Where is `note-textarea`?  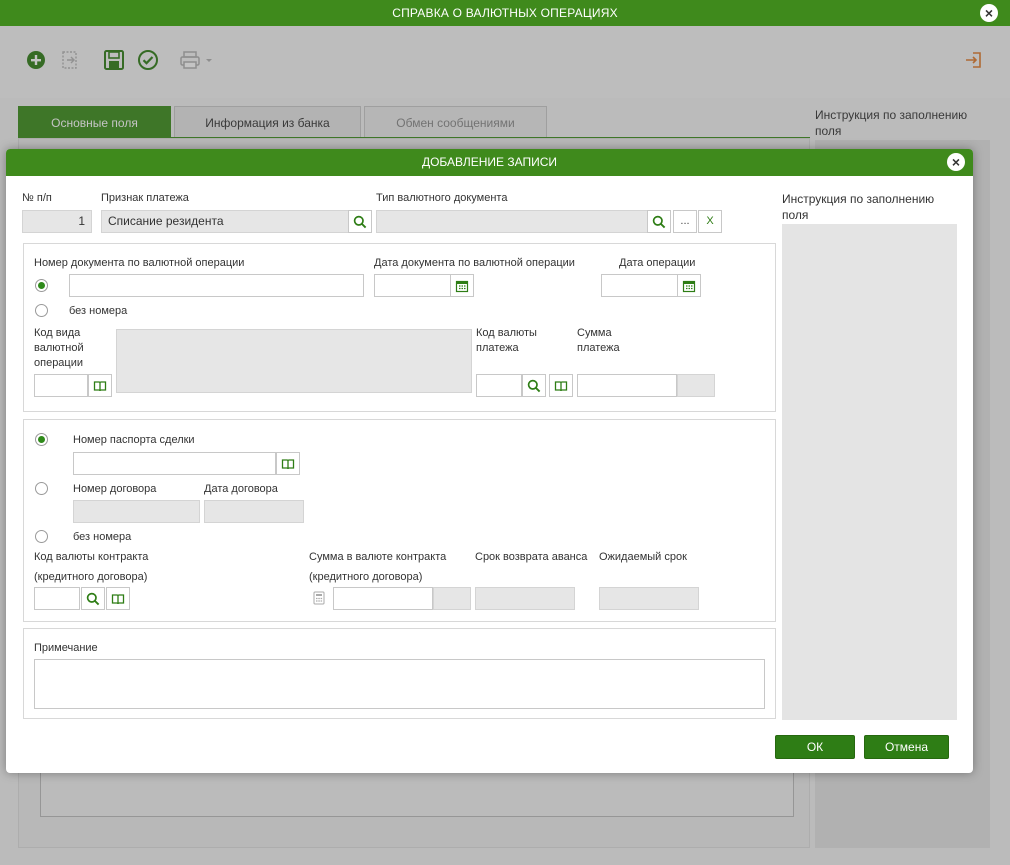
note-textarea is located at coordinates (399, 684).